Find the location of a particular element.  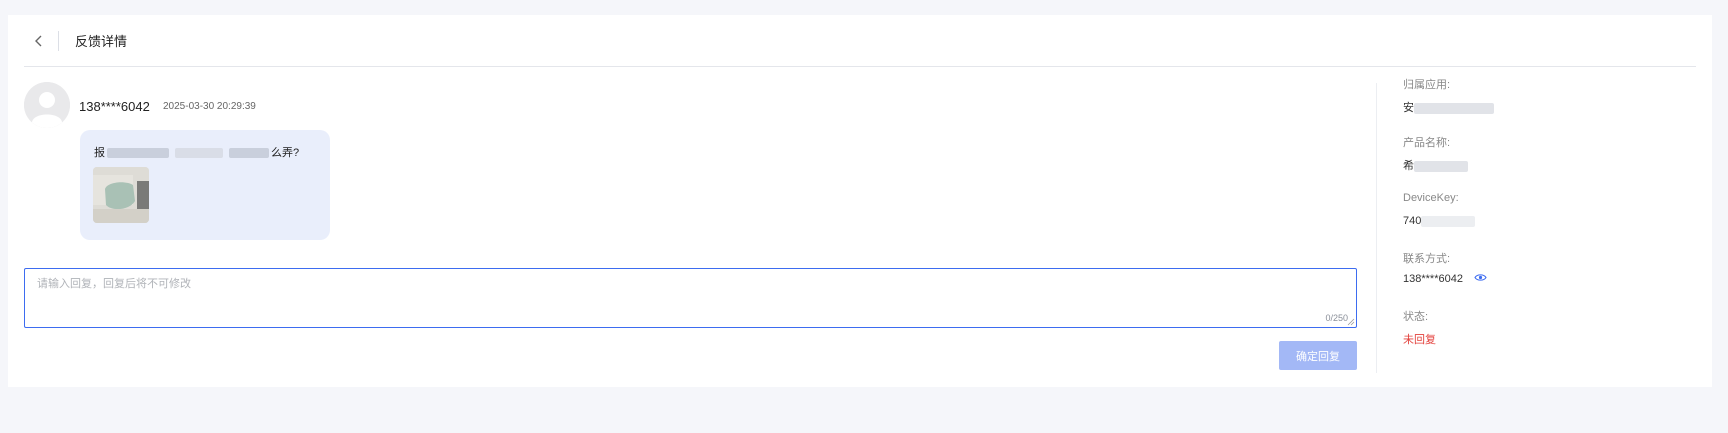

reveal-contact-button is located at coordinates (1480, 279).